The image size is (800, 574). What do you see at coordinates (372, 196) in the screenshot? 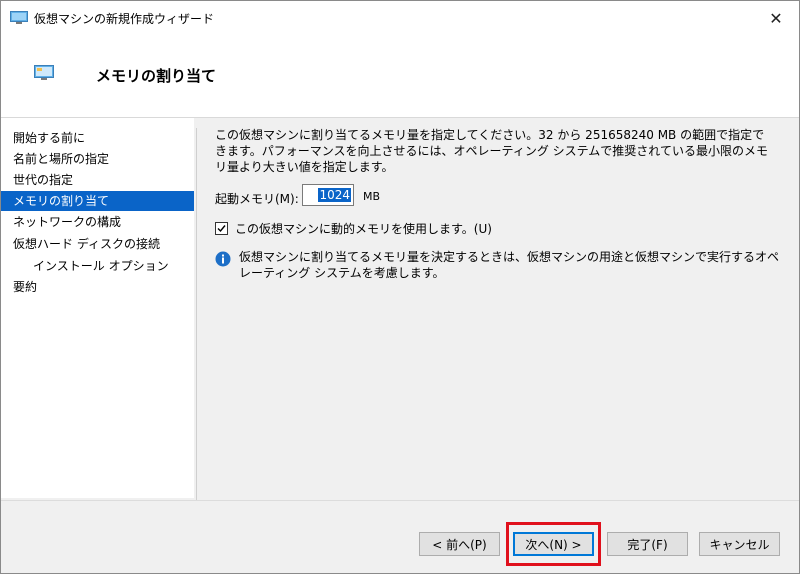
I see `startup-memory-unit: MB` at bounding box center [372, 196].